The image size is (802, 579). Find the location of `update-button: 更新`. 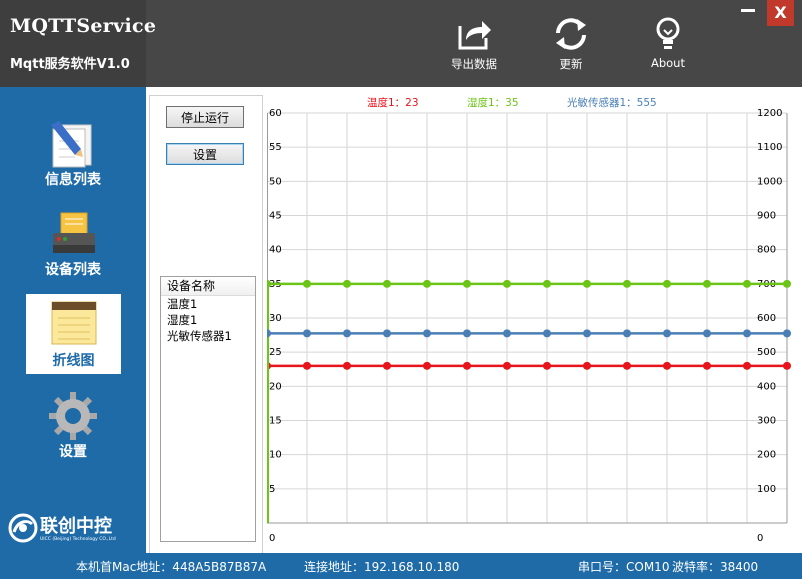

update-button: 更新 is located at coordinates (571, 48).